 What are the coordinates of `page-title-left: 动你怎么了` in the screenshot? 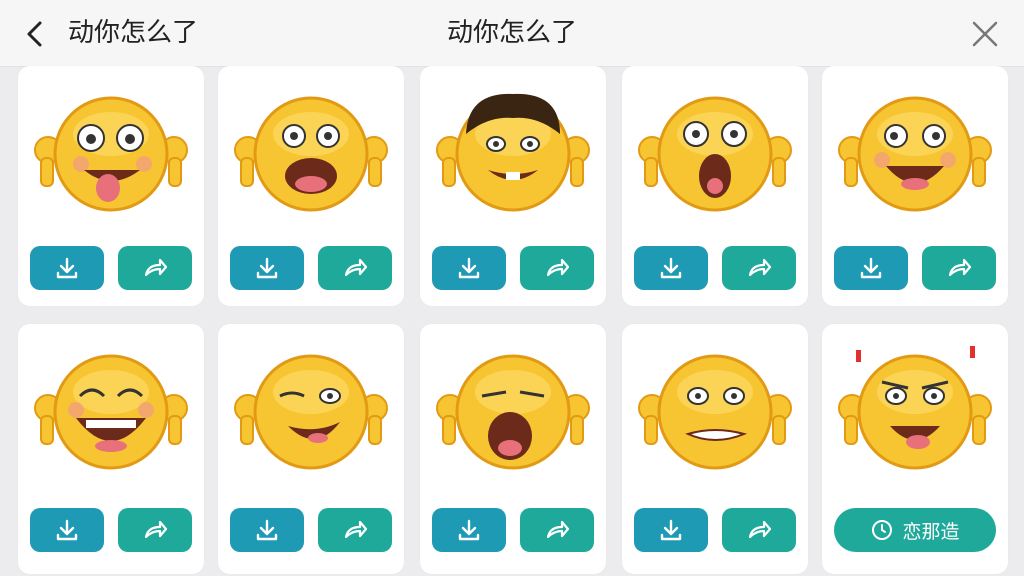 It's located at (133, 33).